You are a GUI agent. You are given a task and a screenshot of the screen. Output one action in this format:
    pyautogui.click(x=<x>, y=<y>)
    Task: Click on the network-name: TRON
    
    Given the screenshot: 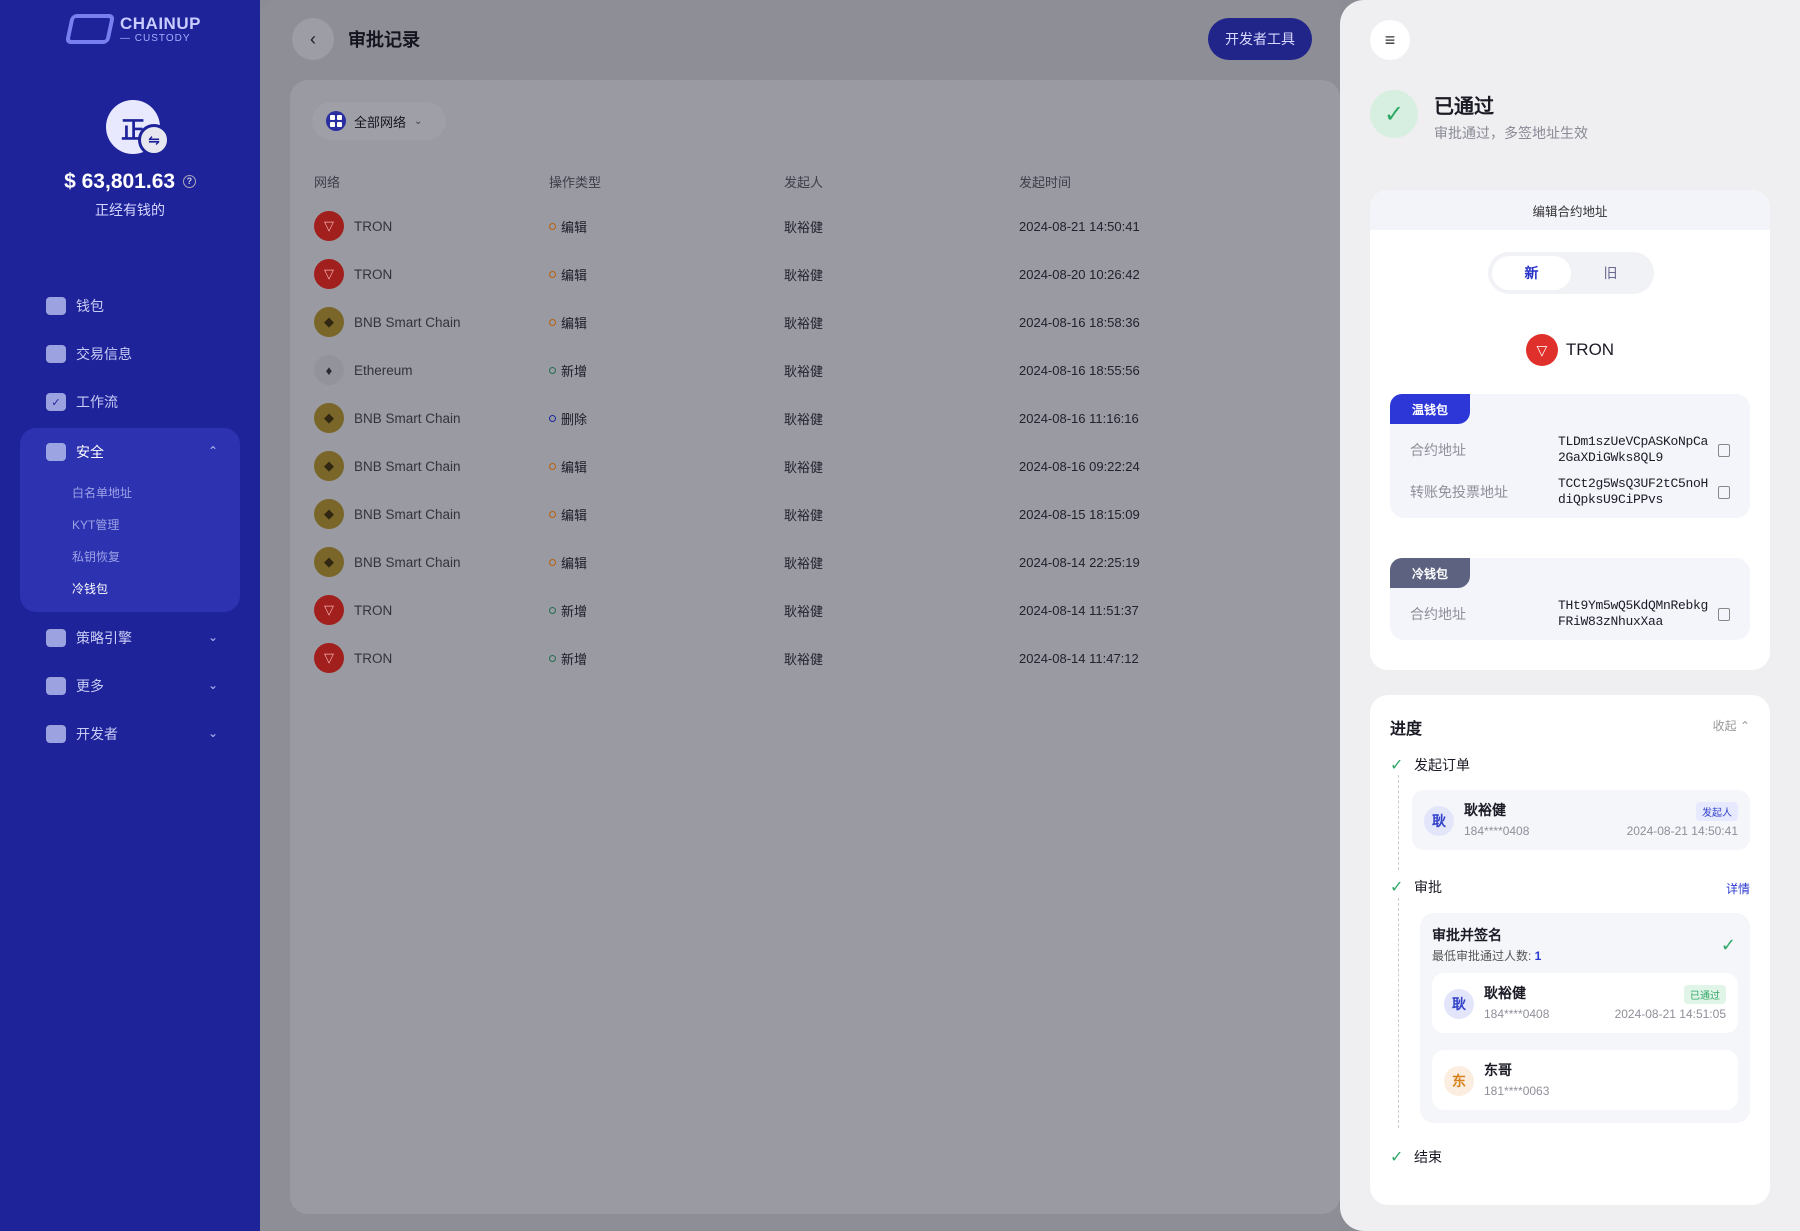 What is the action you would take?
    pyautogui.click(x=373, y=658)
    